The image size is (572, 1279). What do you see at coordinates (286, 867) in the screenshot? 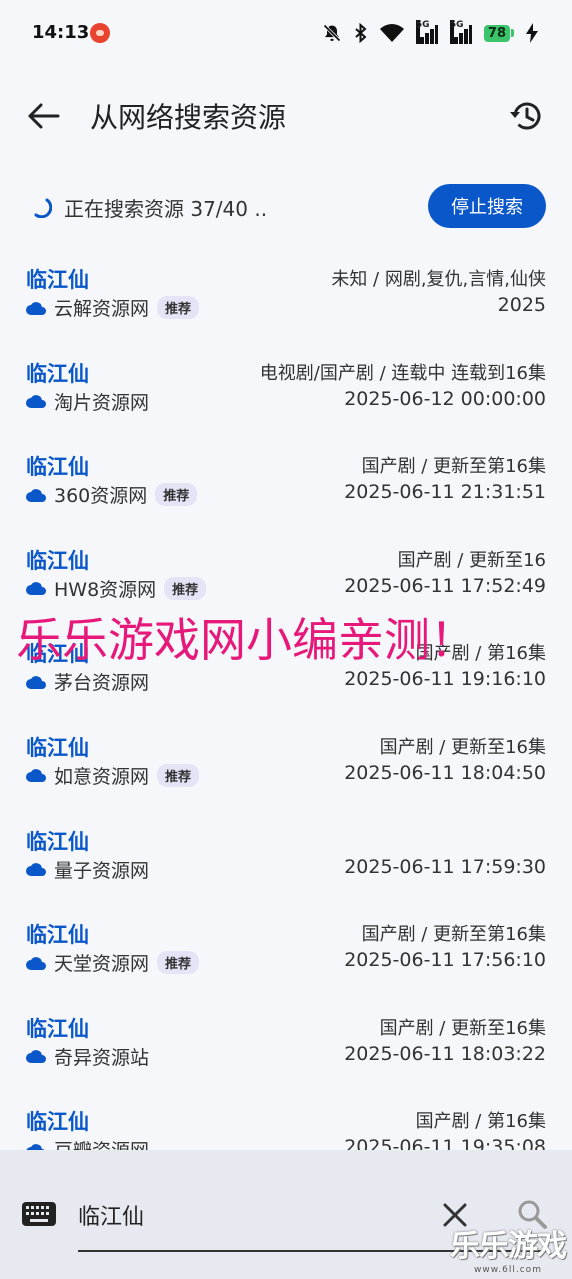
I see `list-item: 临江仙 量子资源网 2025-06-11 17:59:30` at bounding box center [286, 867].